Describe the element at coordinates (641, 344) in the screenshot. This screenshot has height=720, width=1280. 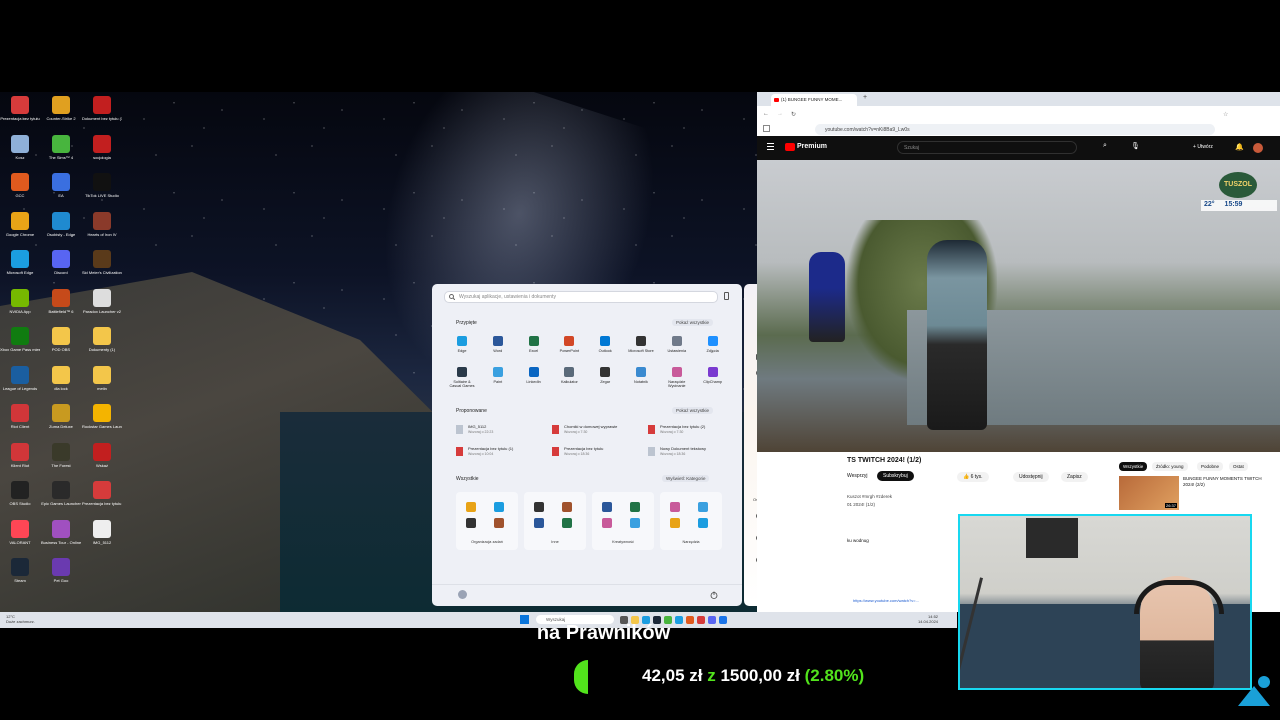
I see `pinned-app: Microsoft Store` at that location.